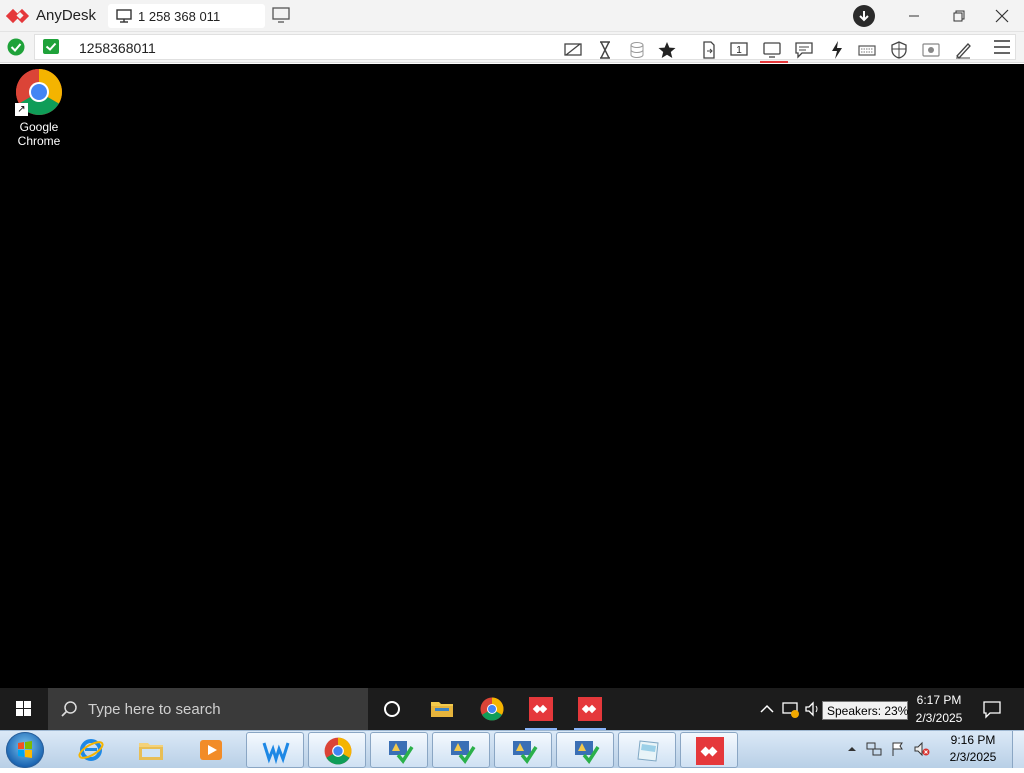  I want to click on session-tab-label: 1 258 368 011, so click(179, 16).